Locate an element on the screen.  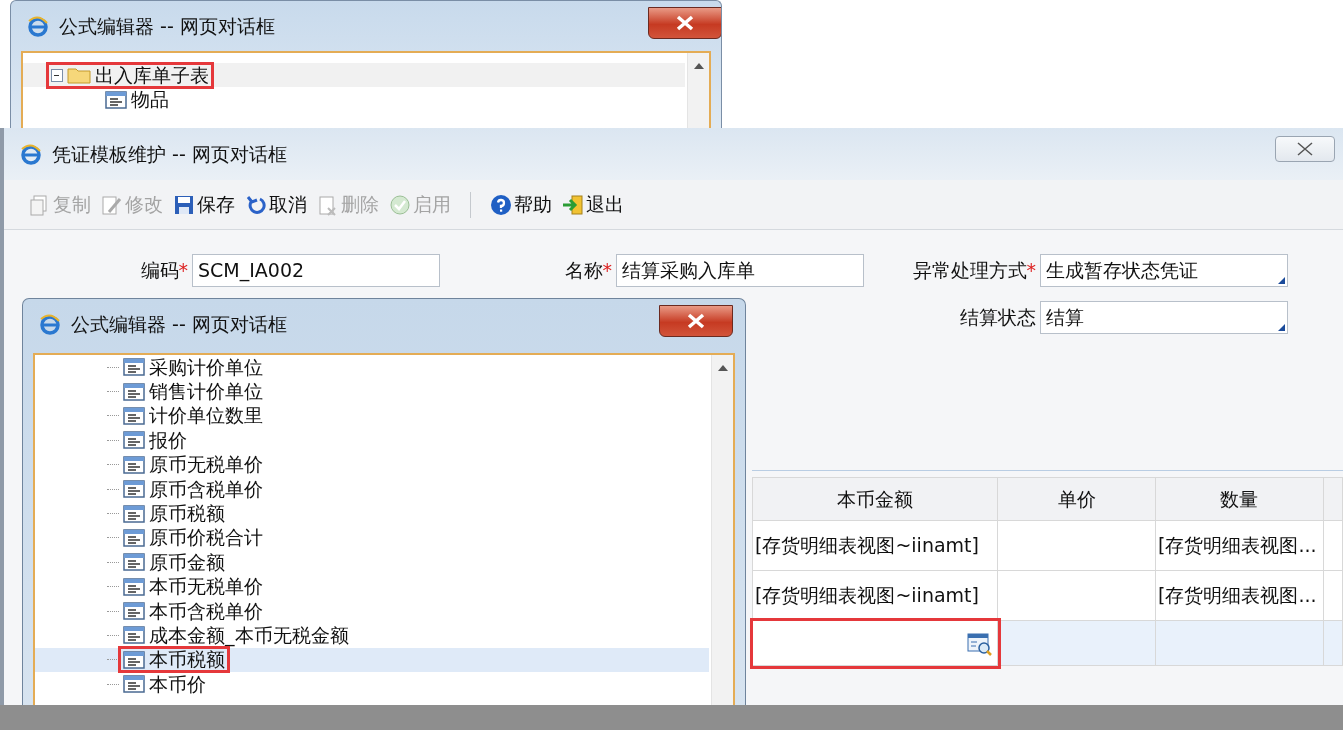
tree-item-label: 采购计价单位 is located at coordinates (193, 367).